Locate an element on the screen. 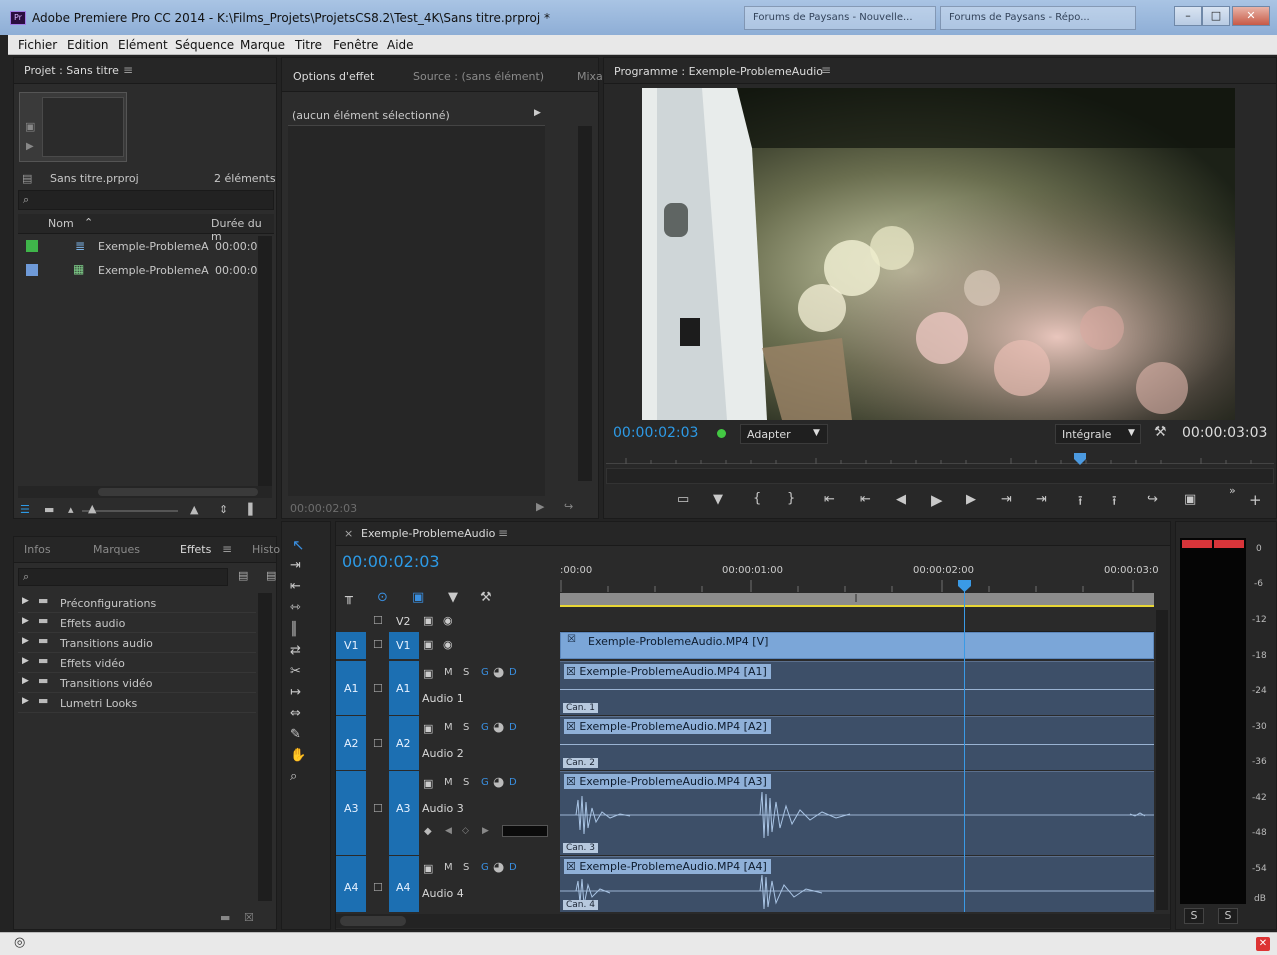  menu-edition: Edition is located at coordinates (88, 45).